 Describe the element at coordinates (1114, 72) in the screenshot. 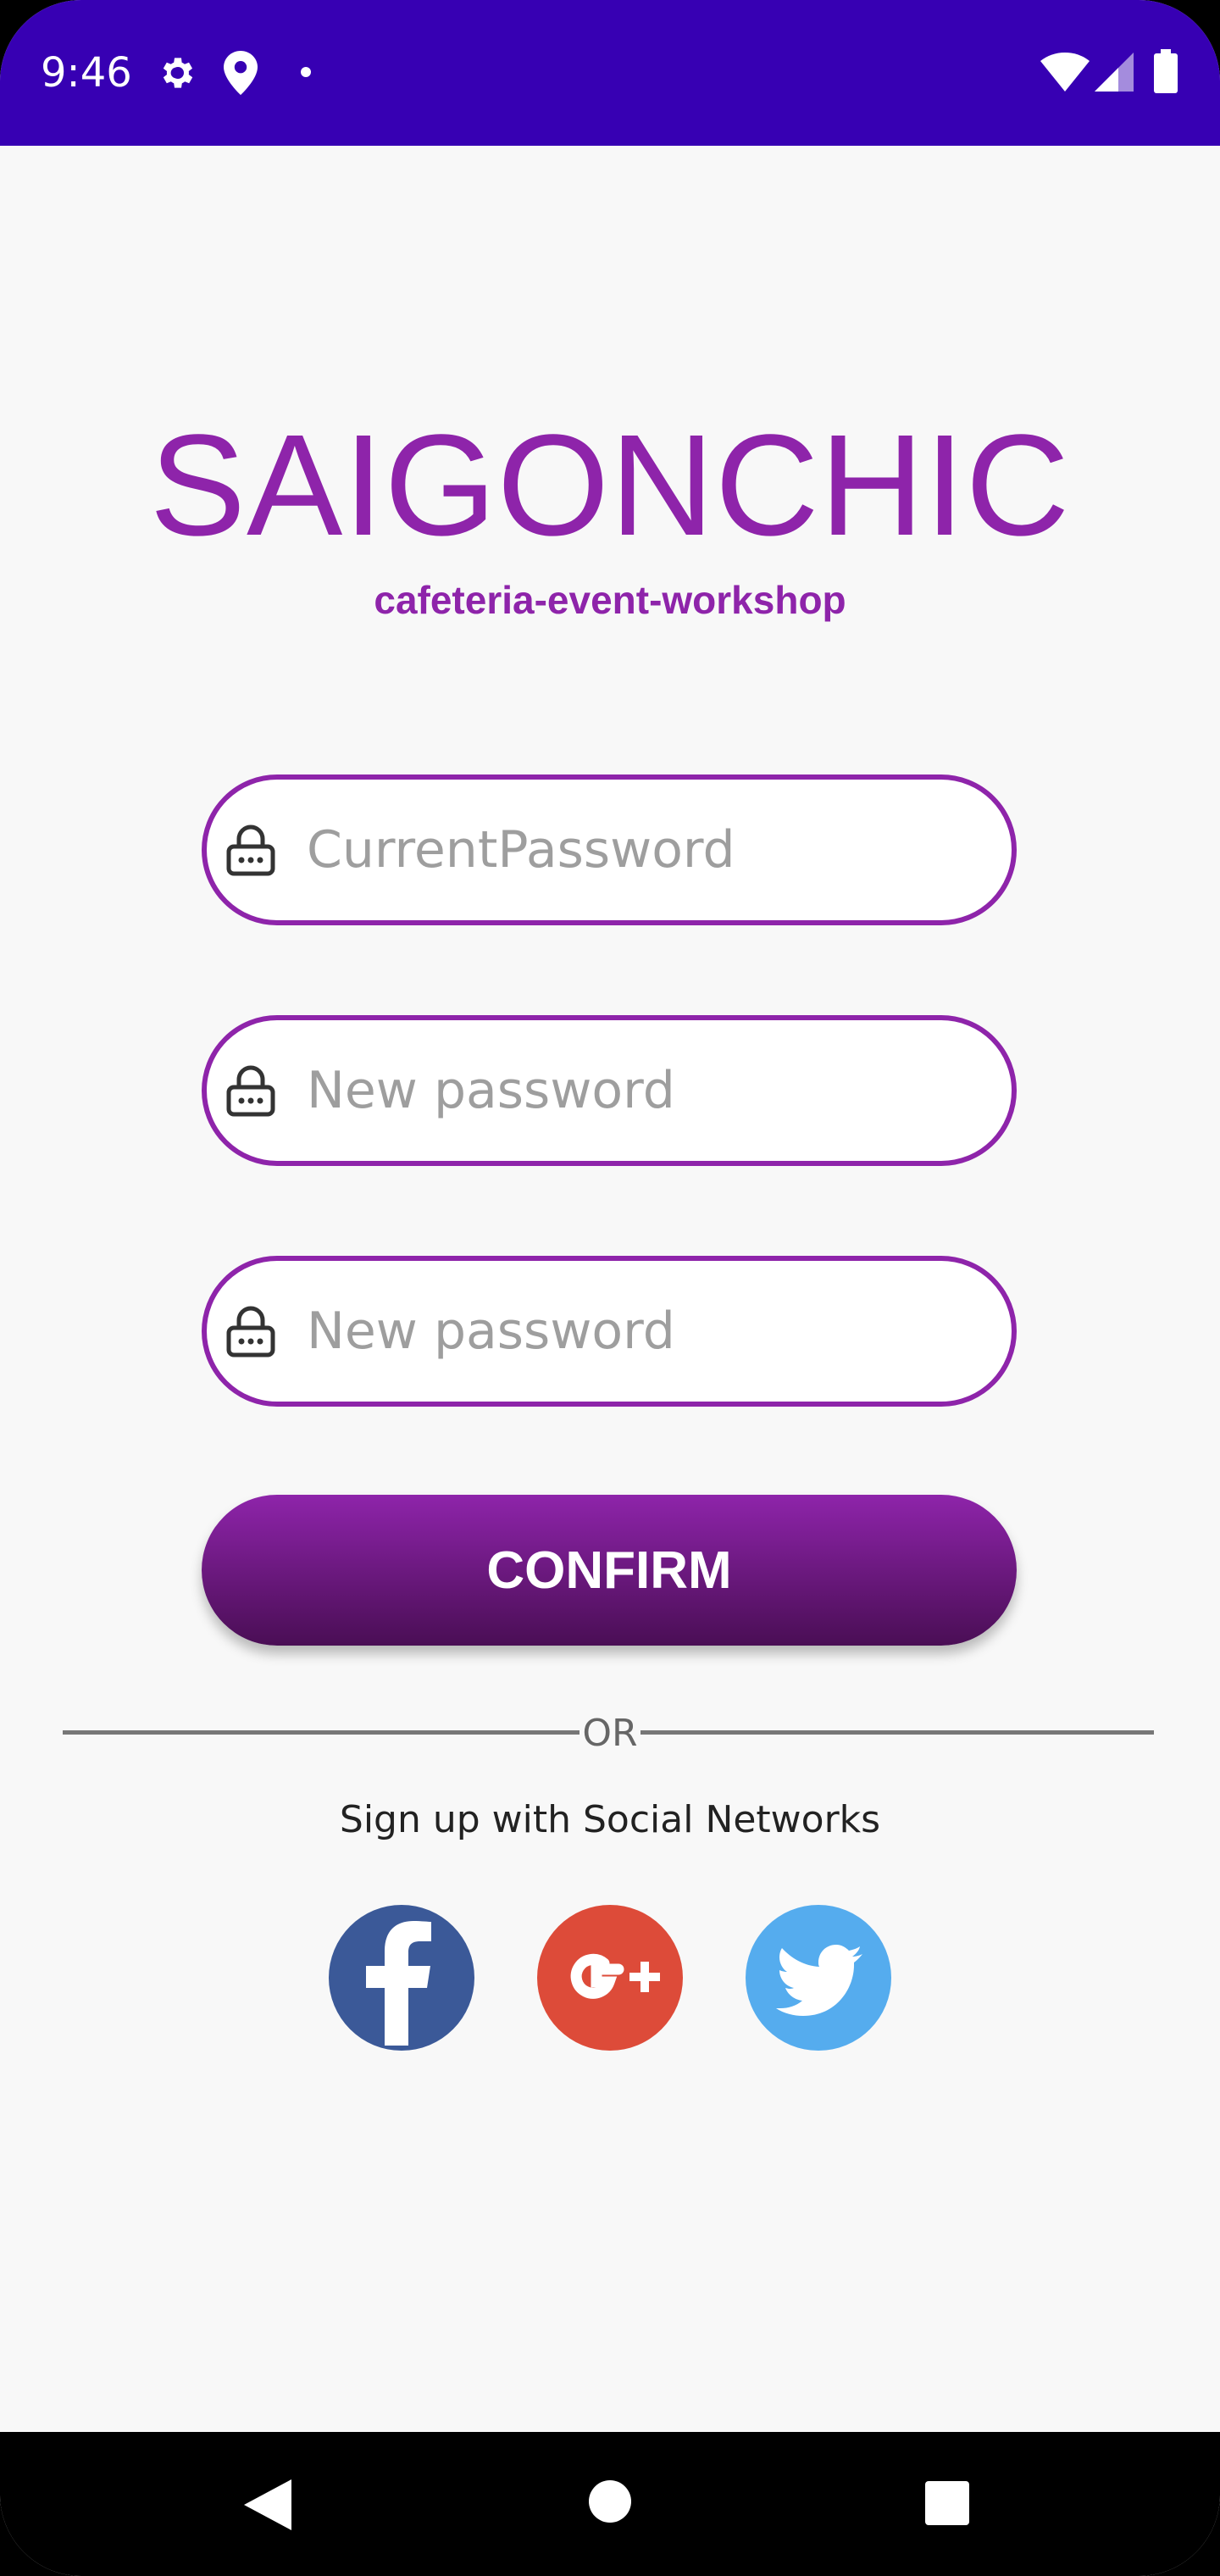

I see `signal-icon` at that location.